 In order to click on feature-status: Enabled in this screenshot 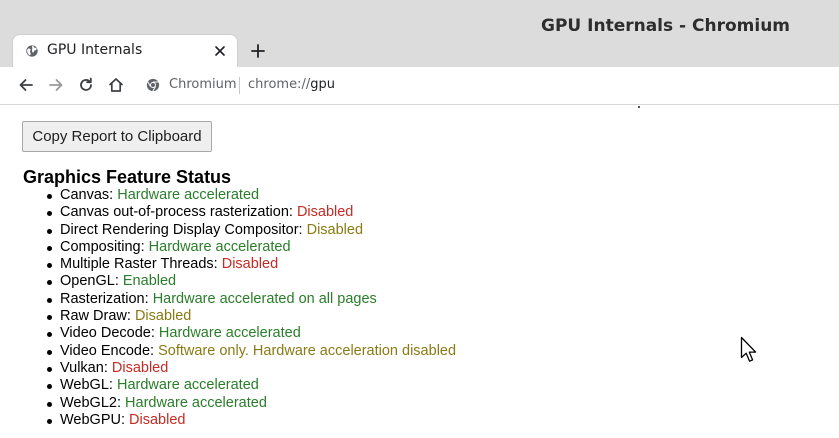, I will do `click(149, 281)`.